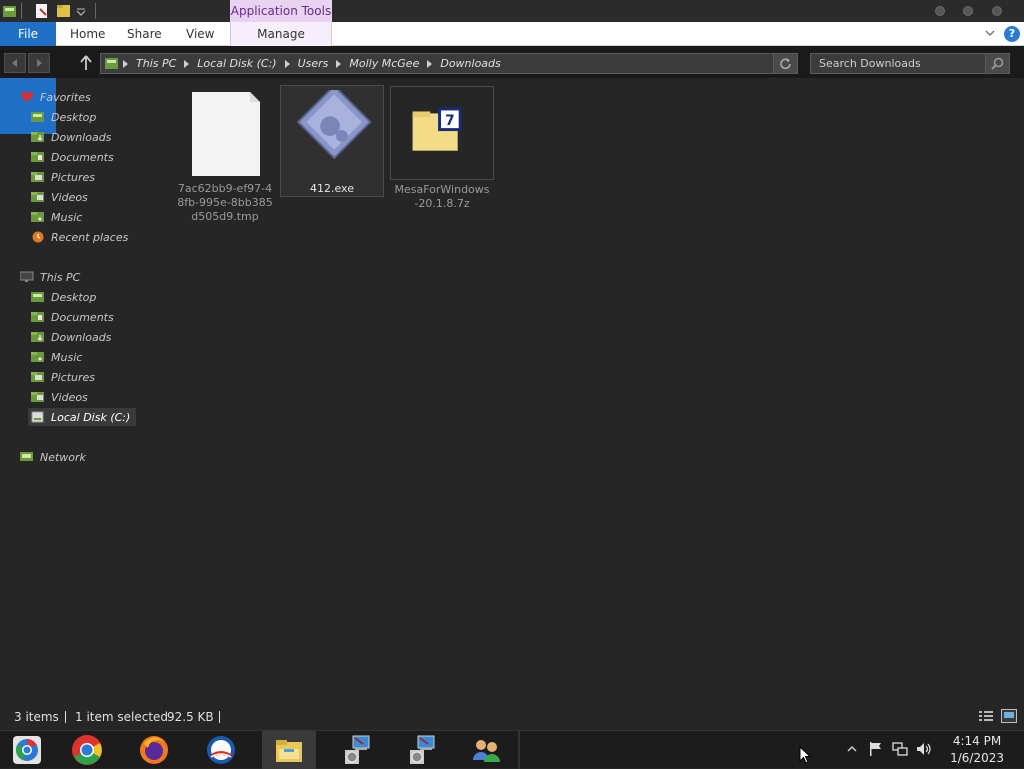 Image resolution: width=1024 pixels, height=769 pixels. I want to click on refresh-button, so click(785, 63).